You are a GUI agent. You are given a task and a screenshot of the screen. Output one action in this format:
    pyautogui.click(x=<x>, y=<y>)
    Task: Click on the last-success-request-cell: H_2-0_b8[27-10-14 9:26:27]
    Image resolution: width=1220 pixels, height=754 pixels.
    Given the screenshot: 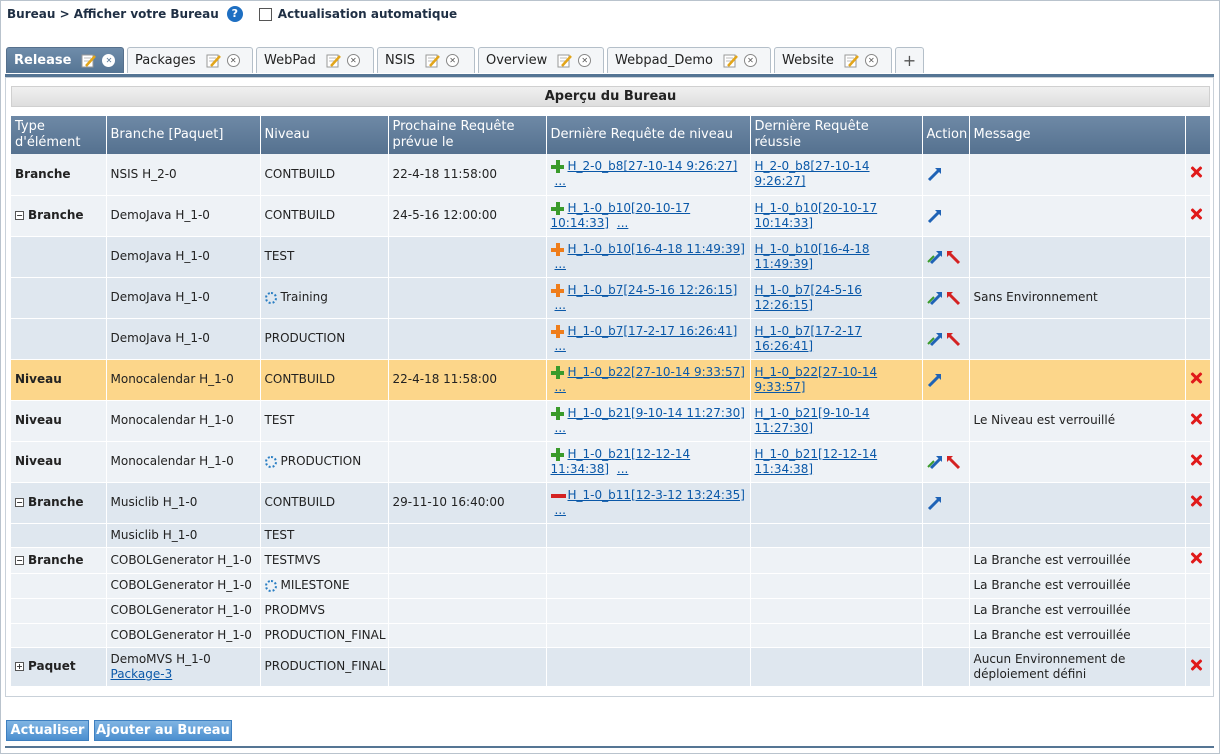 What is the action you would take?
    pyautogui.click(x=836, y=175)
    